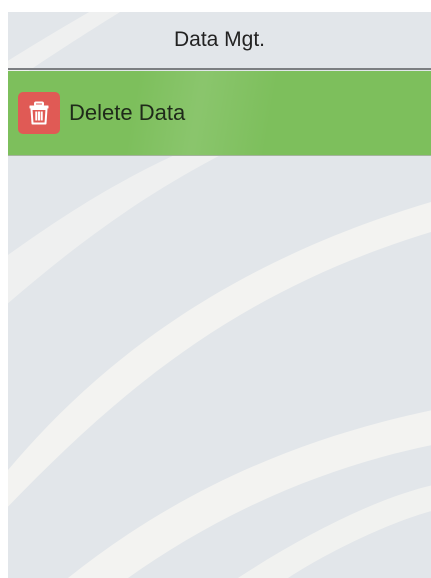  I want to click on menu-item-label: Delete Data, so click(127, 112).